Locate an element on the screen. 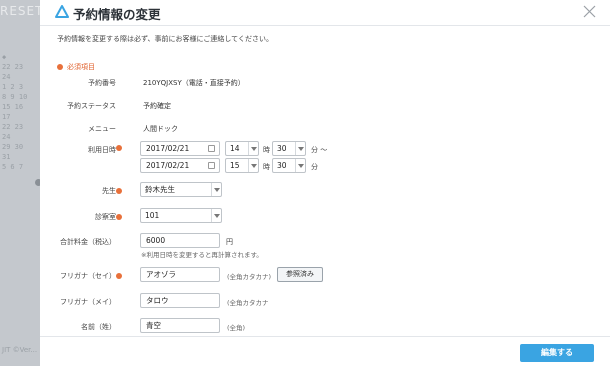  end-minute-value: 30 is located at coordinates (282, 165).